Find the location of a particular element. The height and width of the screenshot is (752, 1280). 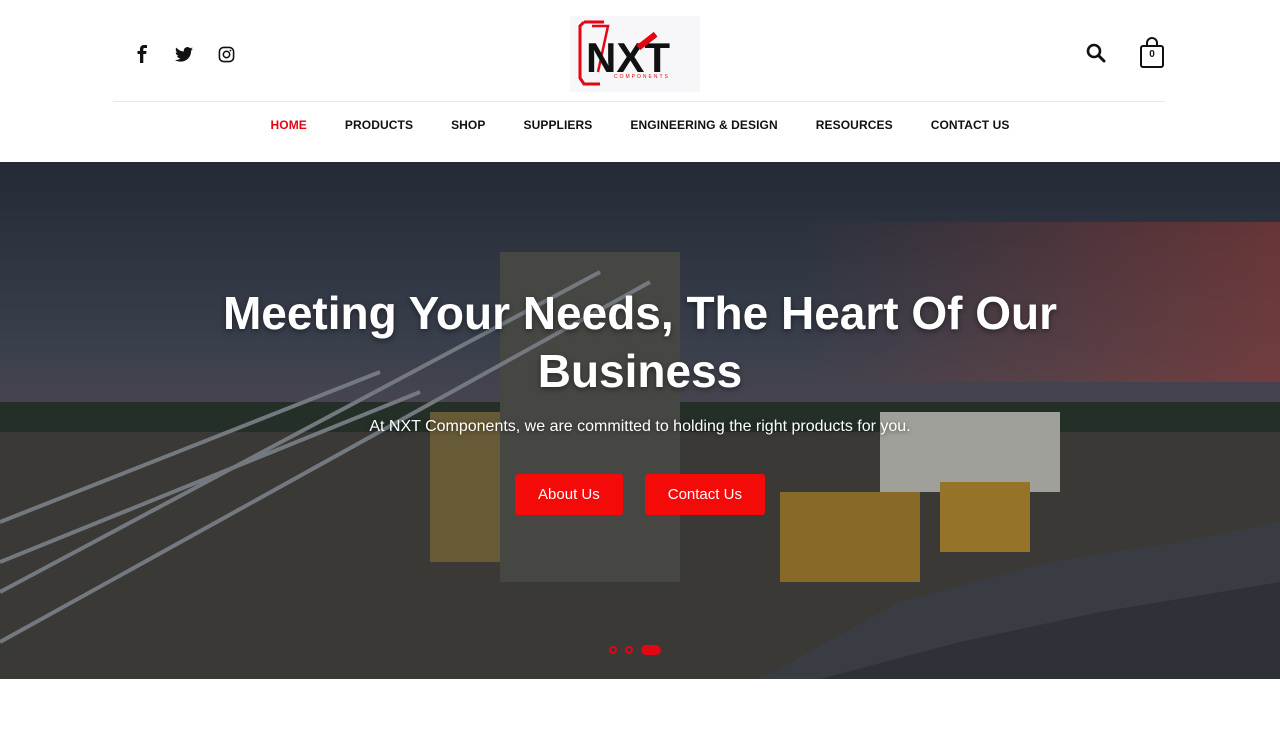

shopping-bag-icon: 0 is located at coordinates (1152, 53).